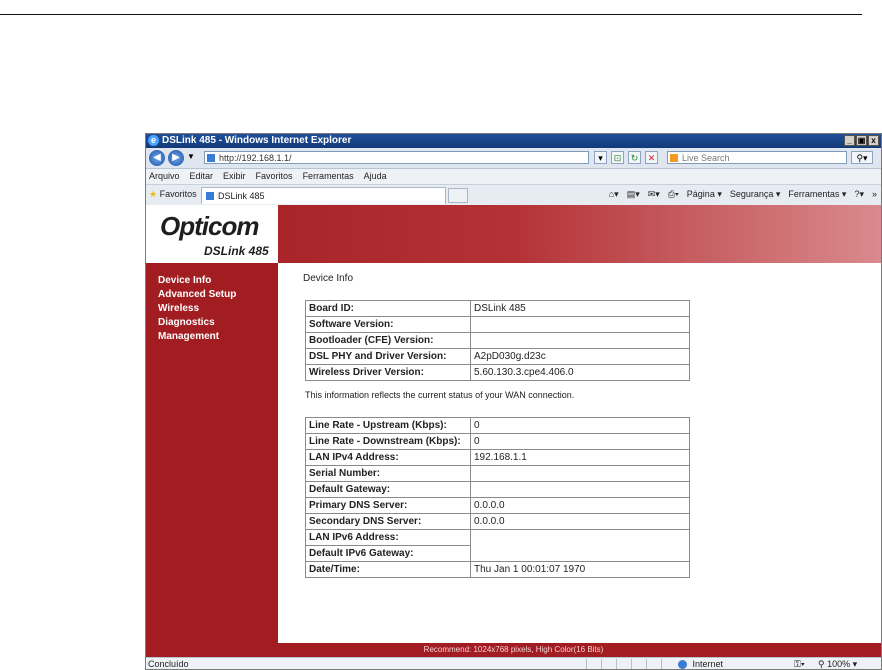 This screenshot has width=882, height=670. What do you see at coordinates (614, 194) in the screenshot?
I see `home-icon: ⌂▾` at bounding box center [614, 194].